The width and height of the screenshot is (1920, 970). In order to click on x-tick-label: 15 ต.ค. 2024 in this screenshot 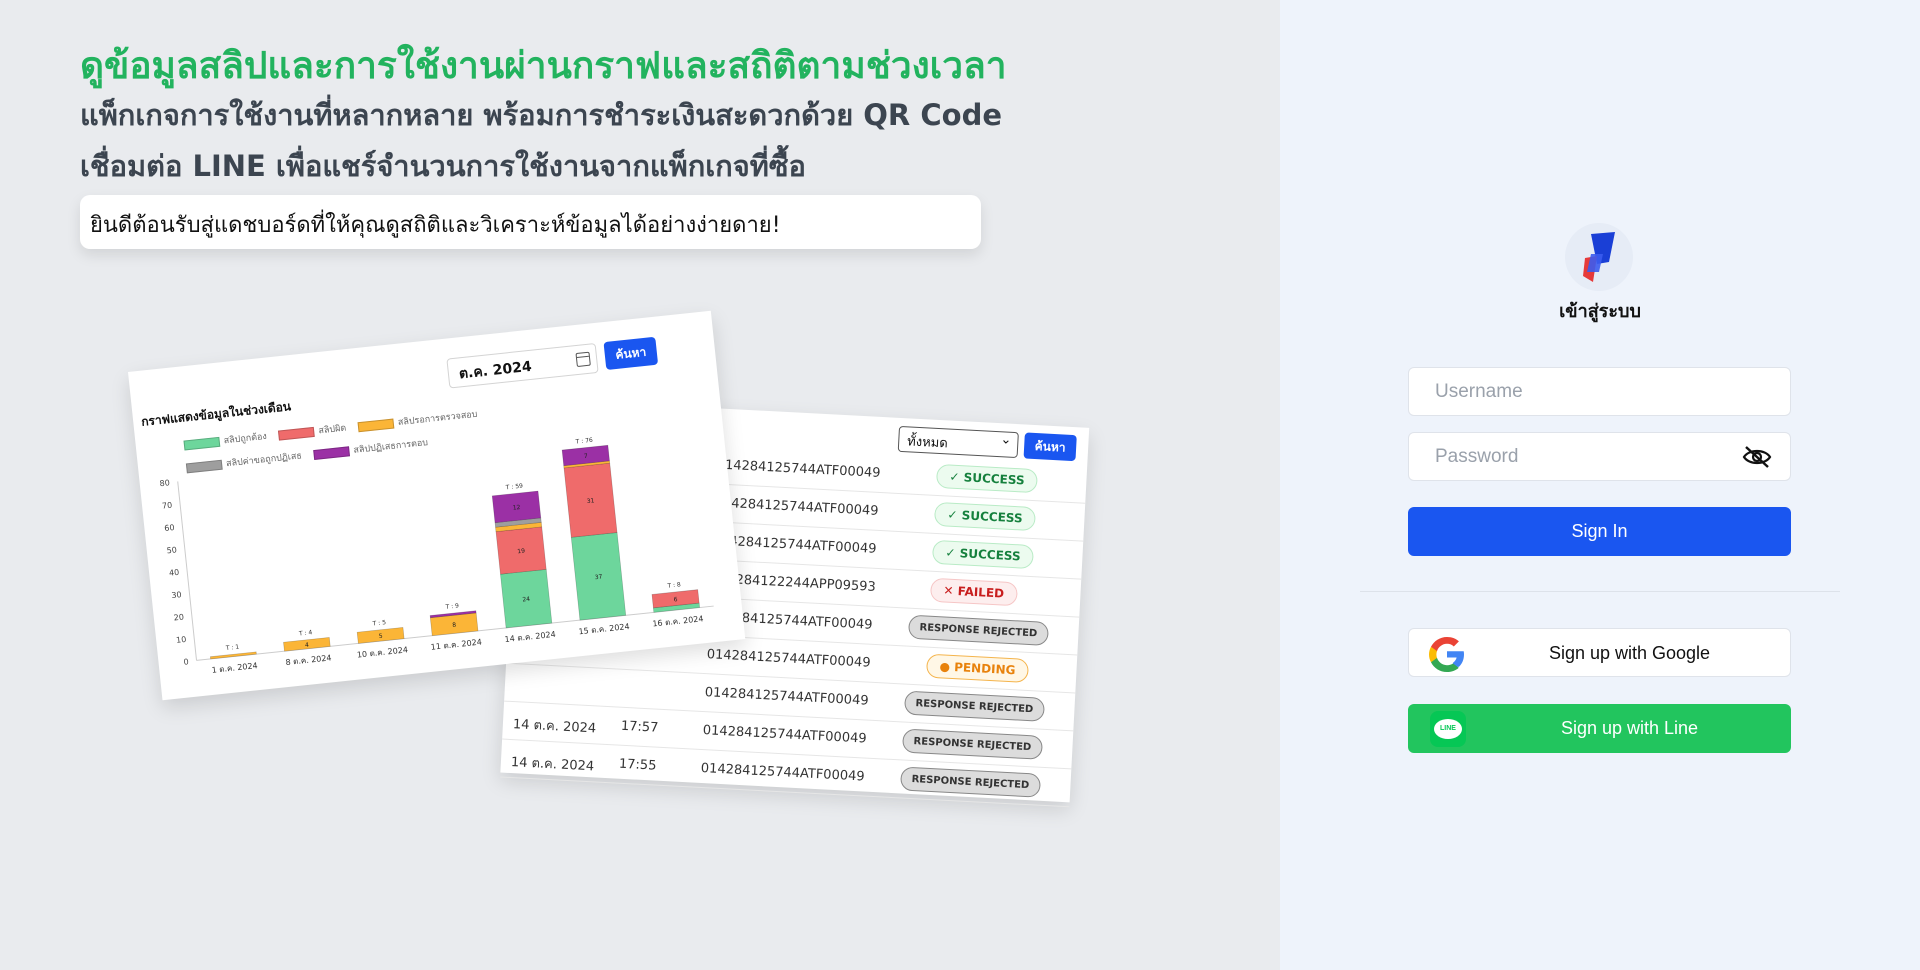, I will do `click(604, 629)`.